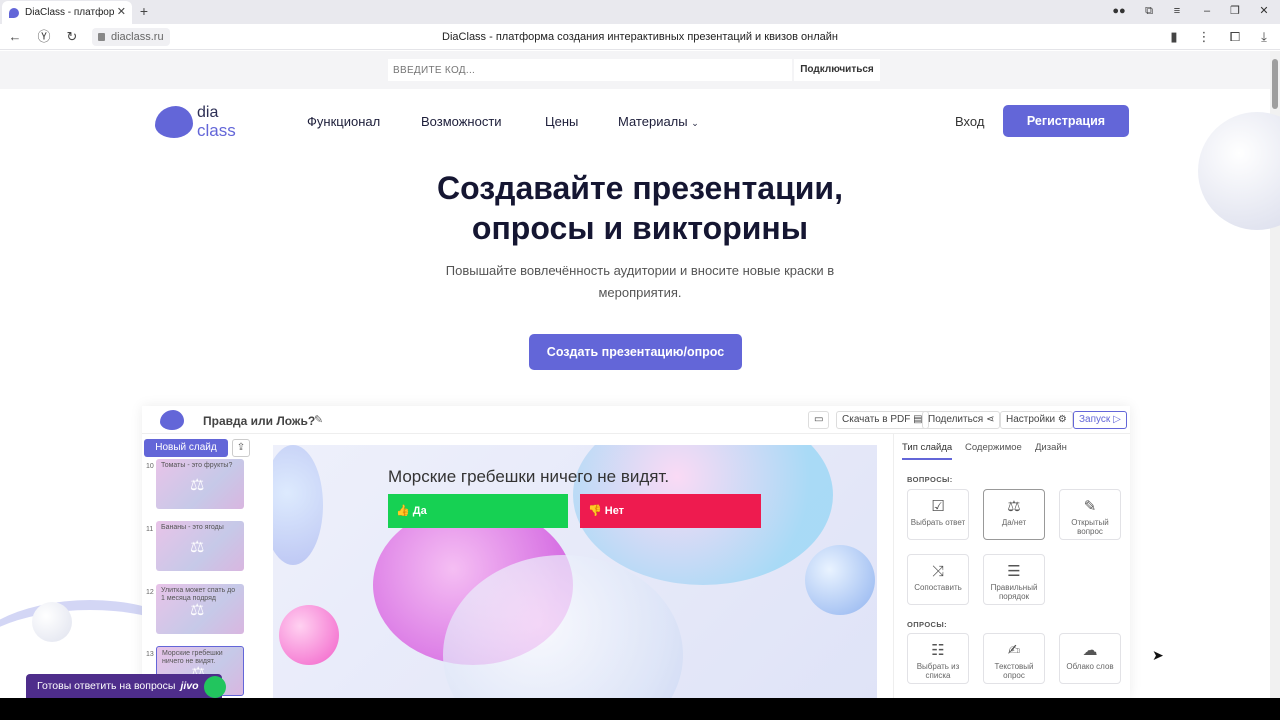  I want to click on answer-no: 👎 Нет, so click(670, 511).